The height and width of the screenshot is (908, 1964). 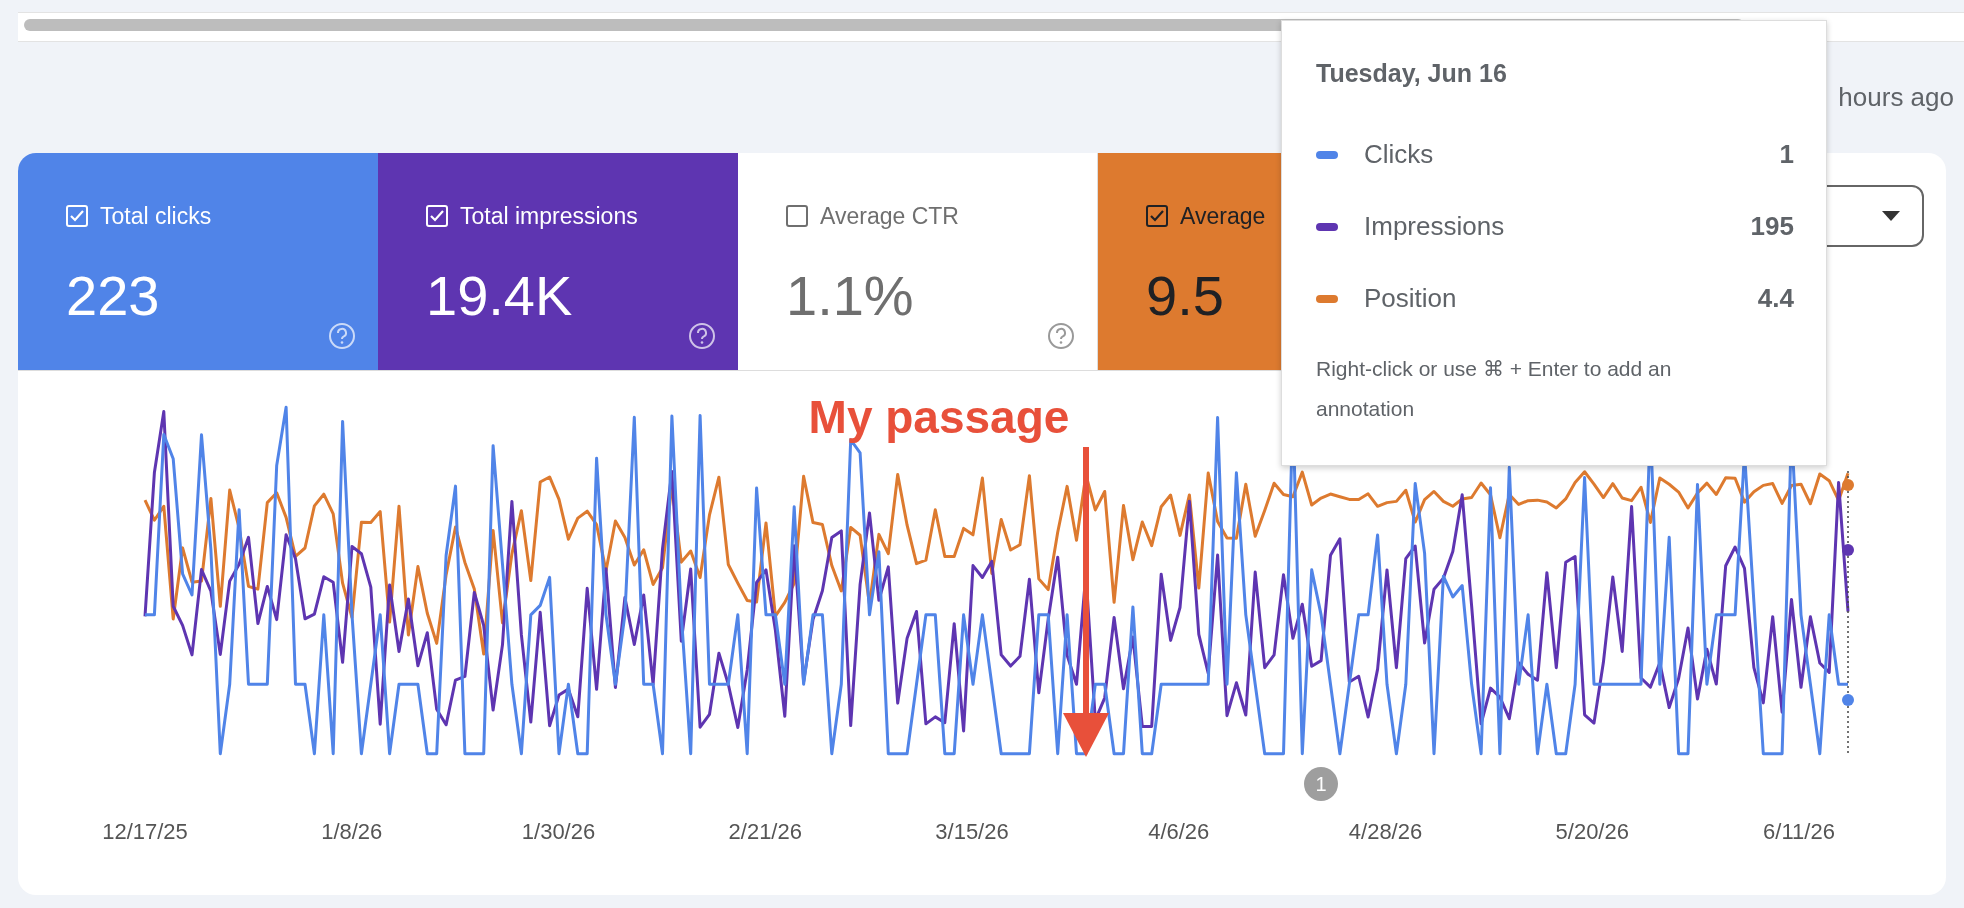 I want to click on x-axis-label: 4/6/26, so click(x=1179, y=831).